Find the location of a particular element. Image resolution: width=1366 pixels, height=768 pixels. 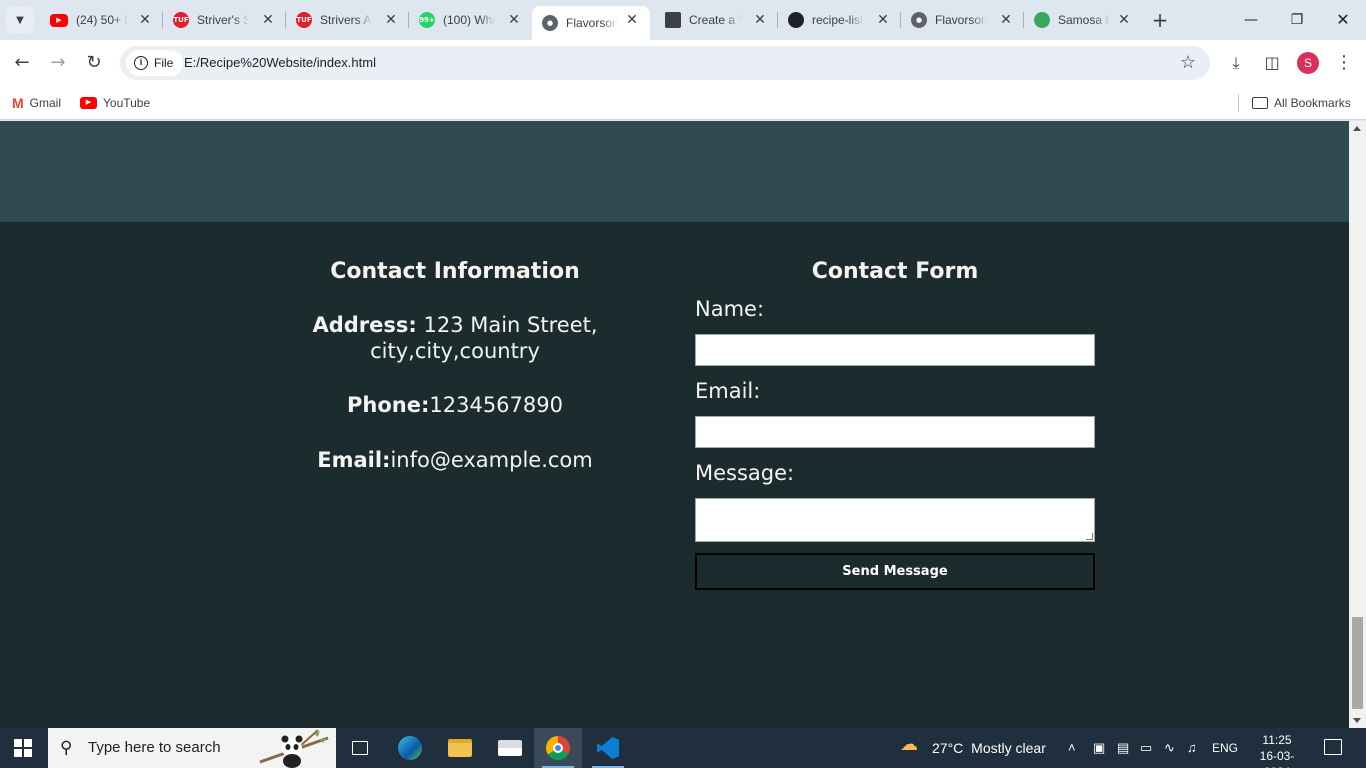

tab-samosa: Samosa Recipe ✕ is located at coordinates (1083, 20).